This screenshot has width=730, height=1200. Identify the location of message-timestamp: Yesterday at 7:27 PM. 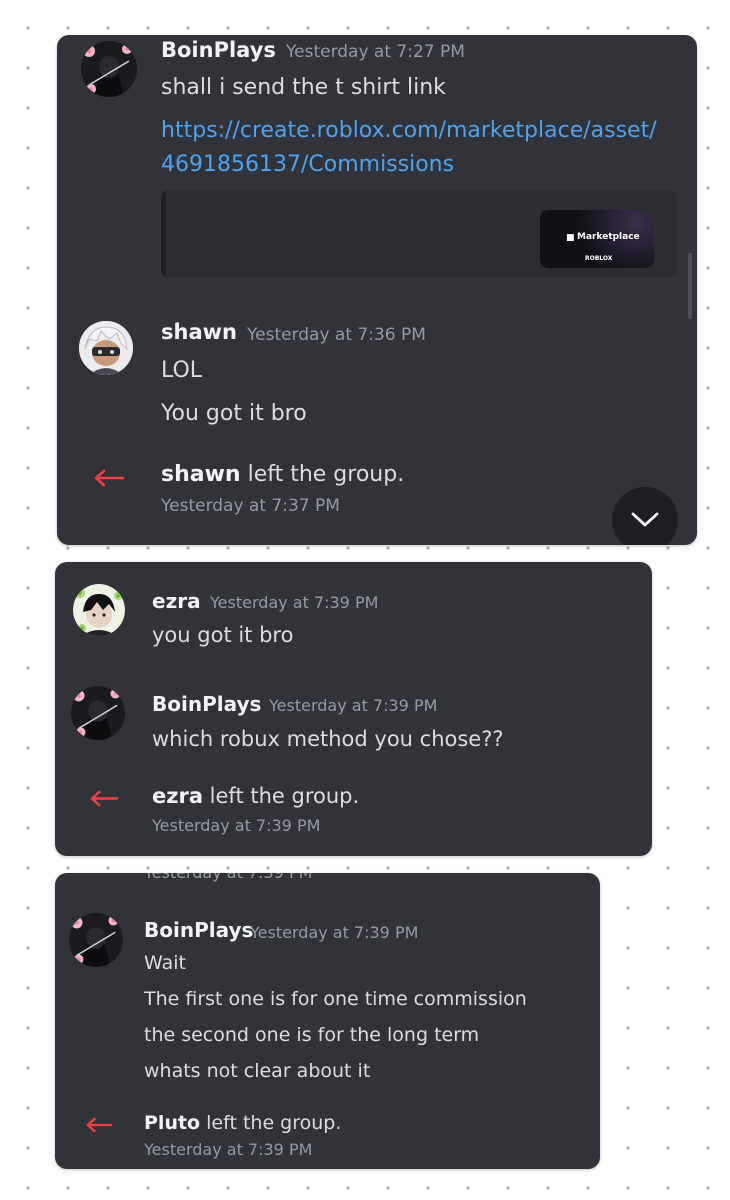
(375, 52).